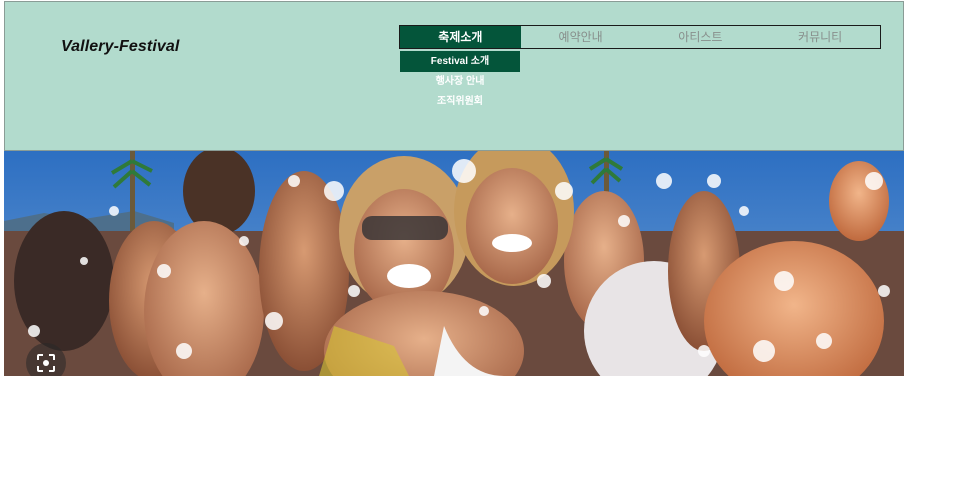 The width and height of the screenshot is (974, 491). Describe the element at coordinates (581, 37) in the screenshot. I see `nav-item-reservation: 예약안내` at that location.